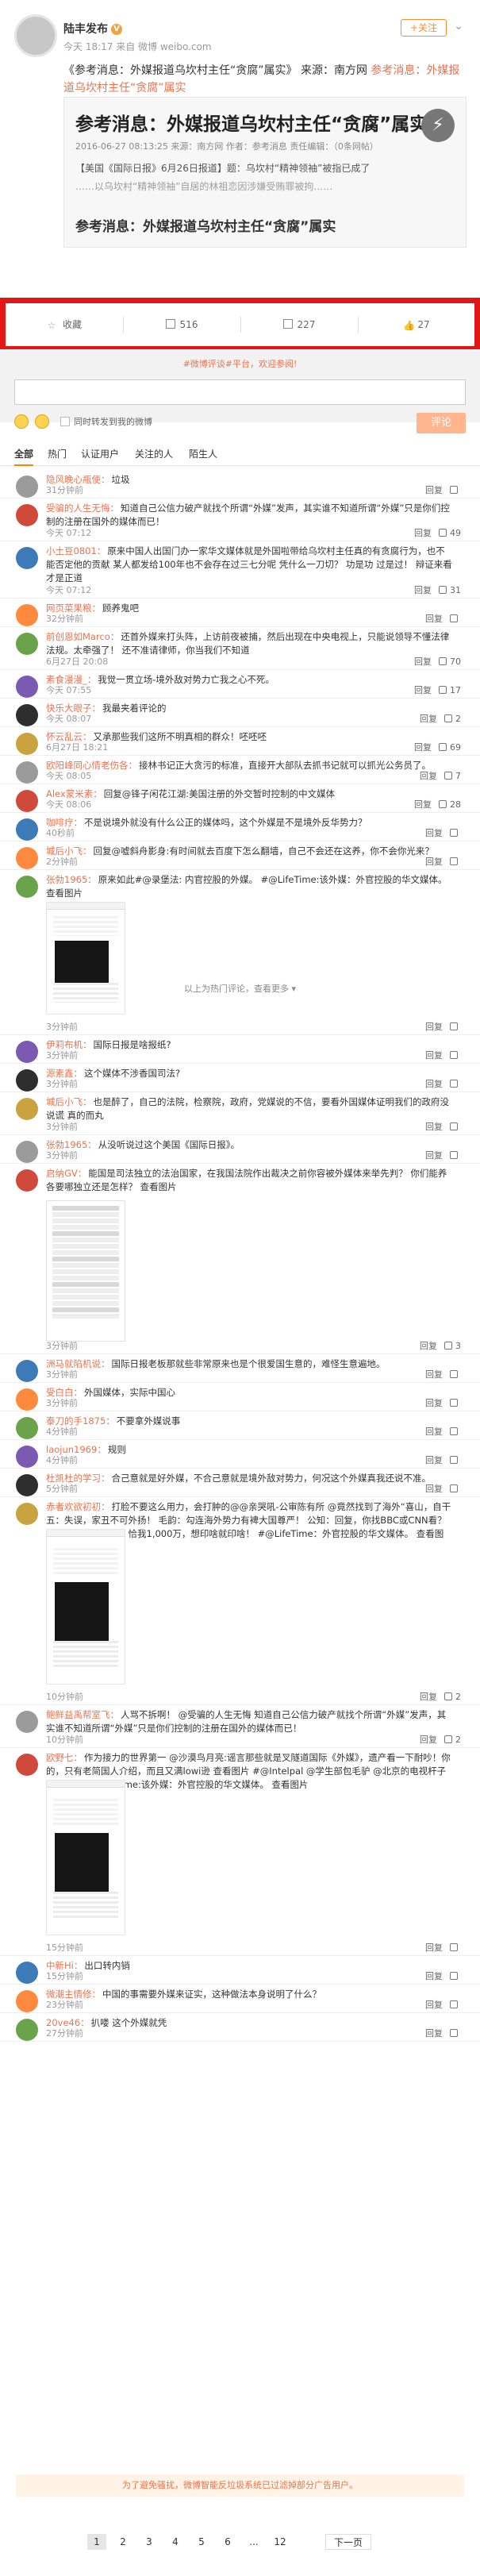  What do you see at coordinates (64, 1757) in the screenshot?
I see `commenter-name: 欧野七：` at bounding box center [64, 1757].